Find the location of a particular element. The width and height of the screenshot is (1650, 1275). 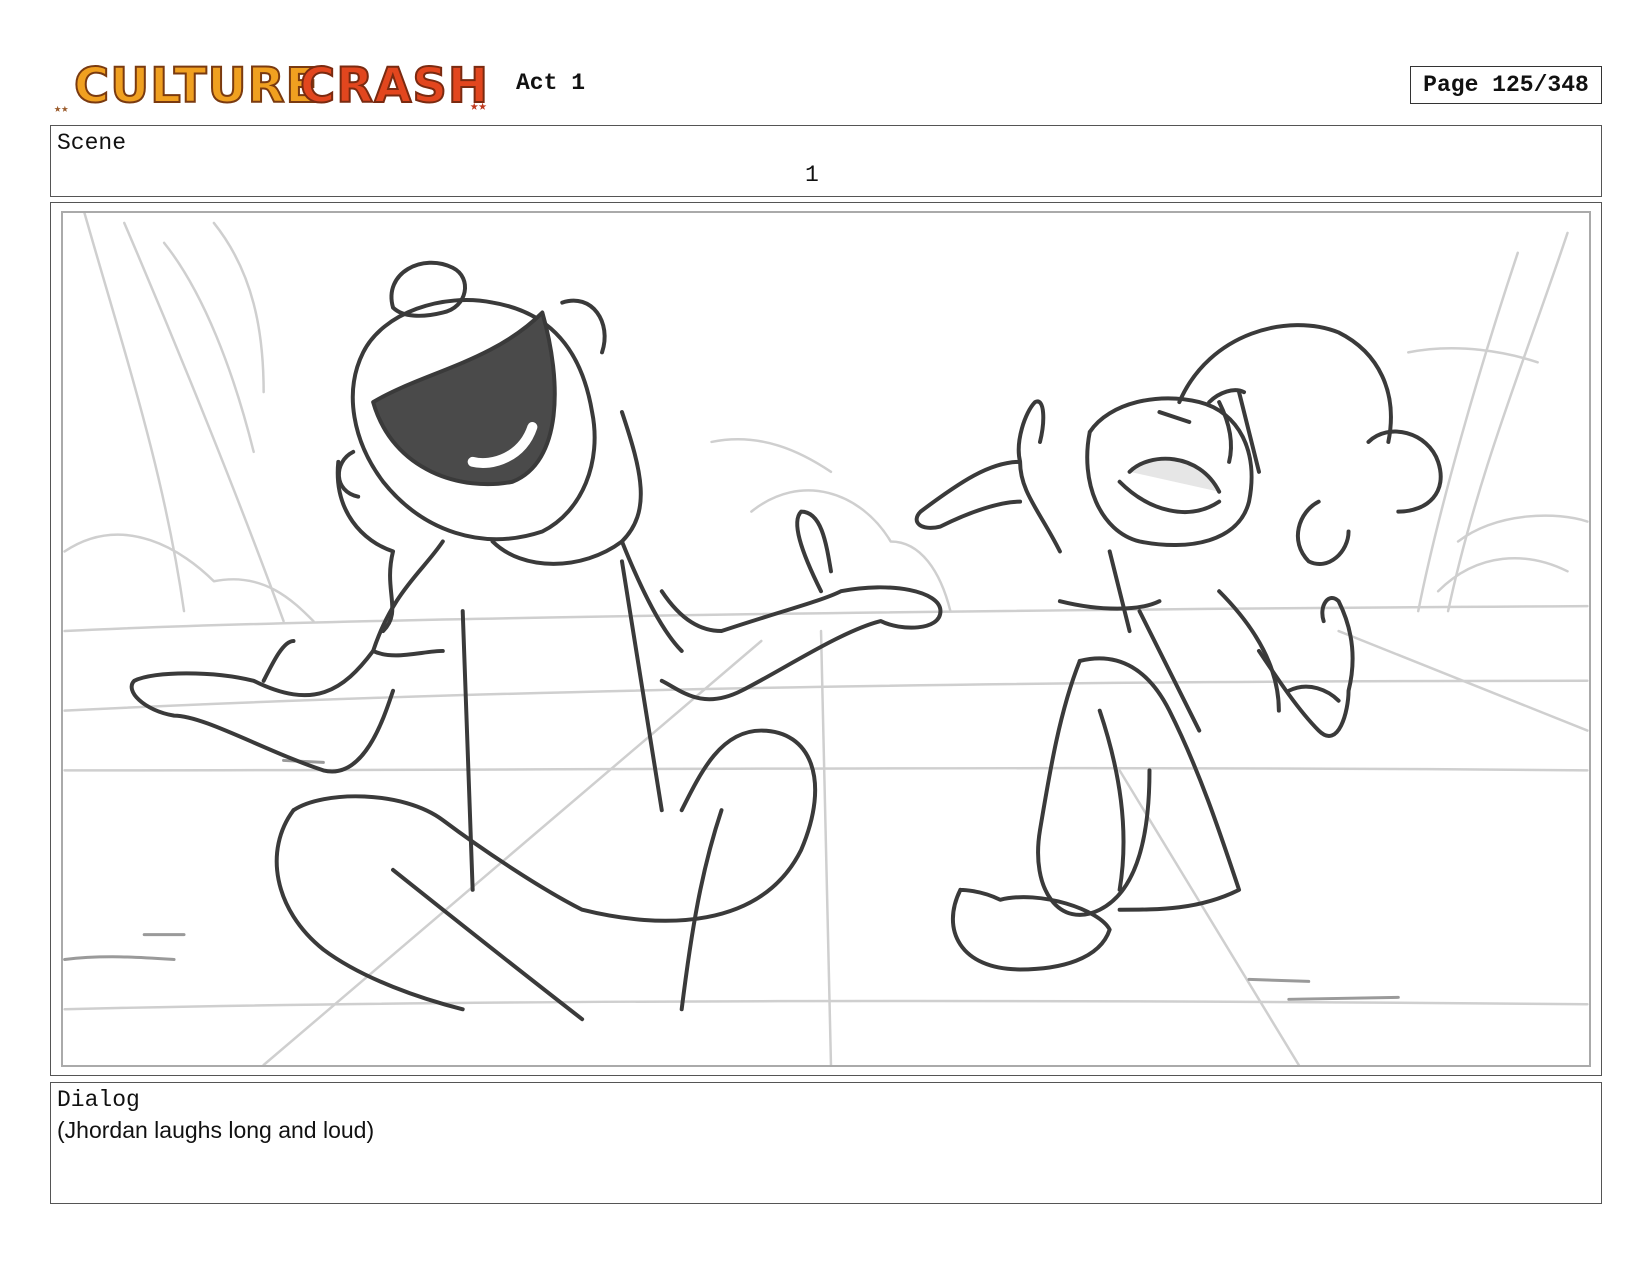

dialog-box: Dialog (Jhordan laughs long and loud) is located at coordinates (826, 1143).